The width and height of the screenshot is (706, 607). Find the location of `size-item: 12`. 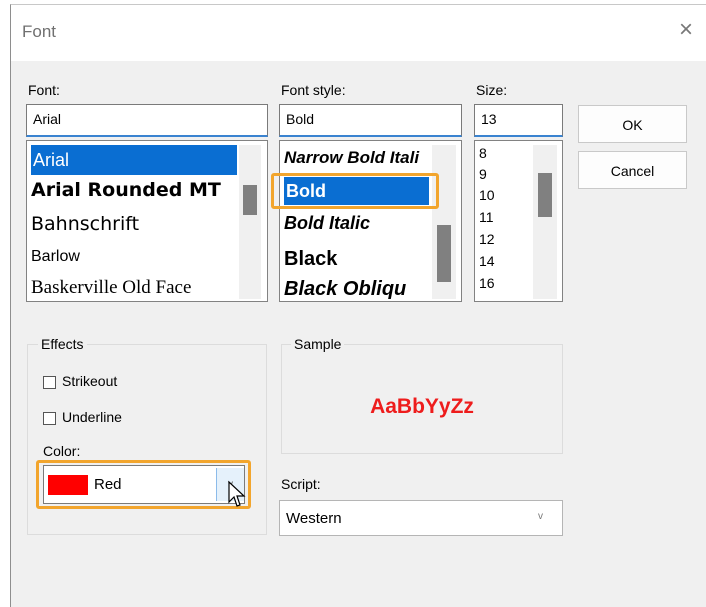

size-item: 12 is located at coordinates (487, 239).